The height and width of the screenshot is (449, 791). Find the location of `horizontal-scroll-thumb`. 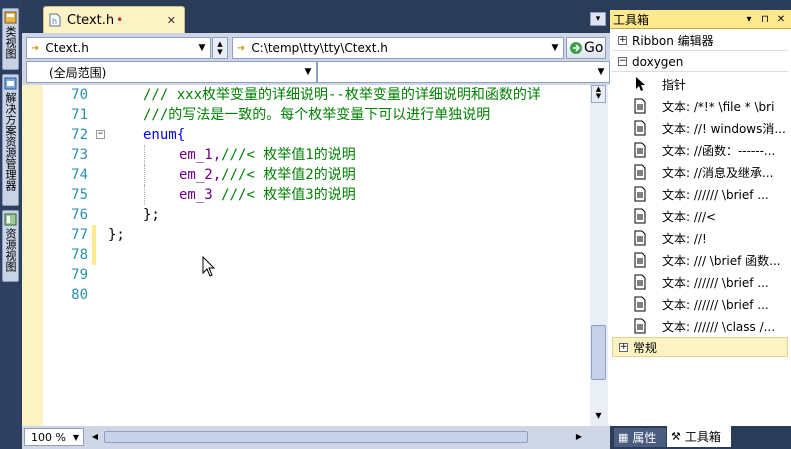

horizontal-scroll-thumb is located at coordinates (316, 437).